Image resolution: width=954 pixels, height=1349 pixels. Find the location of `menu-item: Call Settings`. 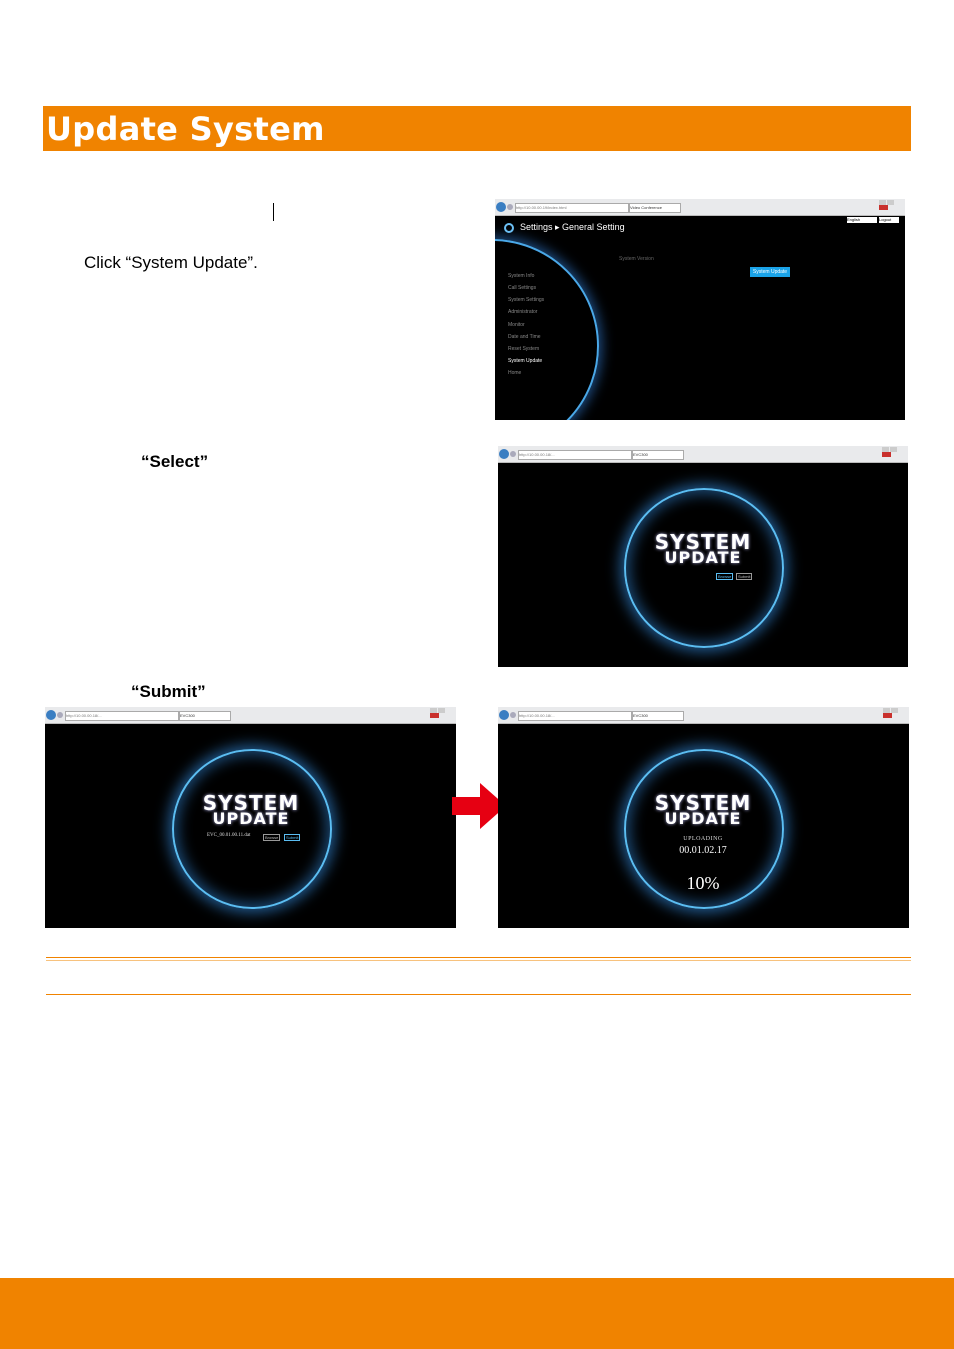

menu-item: Call Settings is located at coordinates (522, 288).